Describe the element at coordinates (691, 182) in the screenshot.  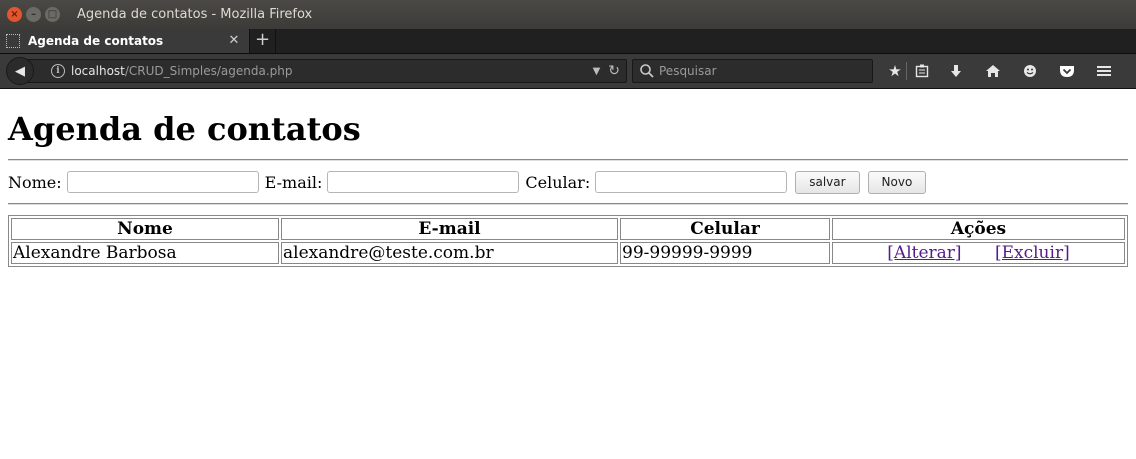
I see `phone-input` at that location.